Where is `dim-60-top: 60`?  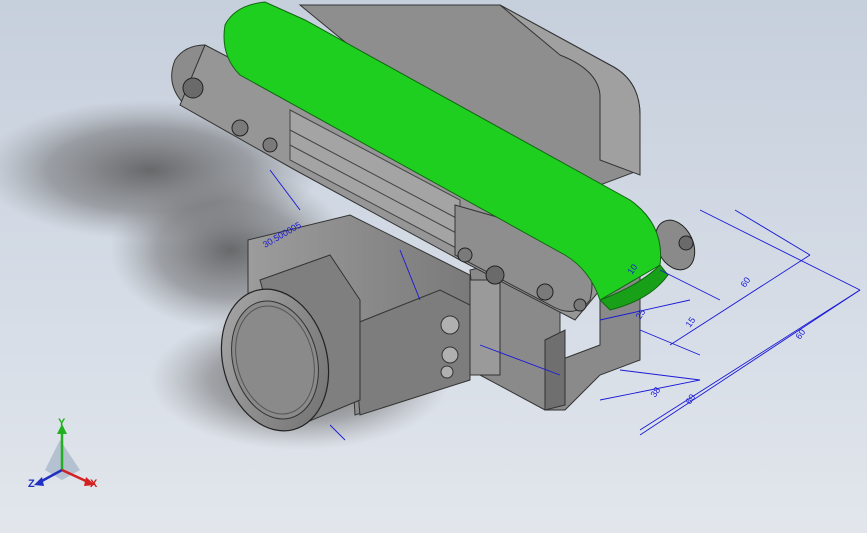 dim-60-top: 60 is located at coordinates (745, 282).